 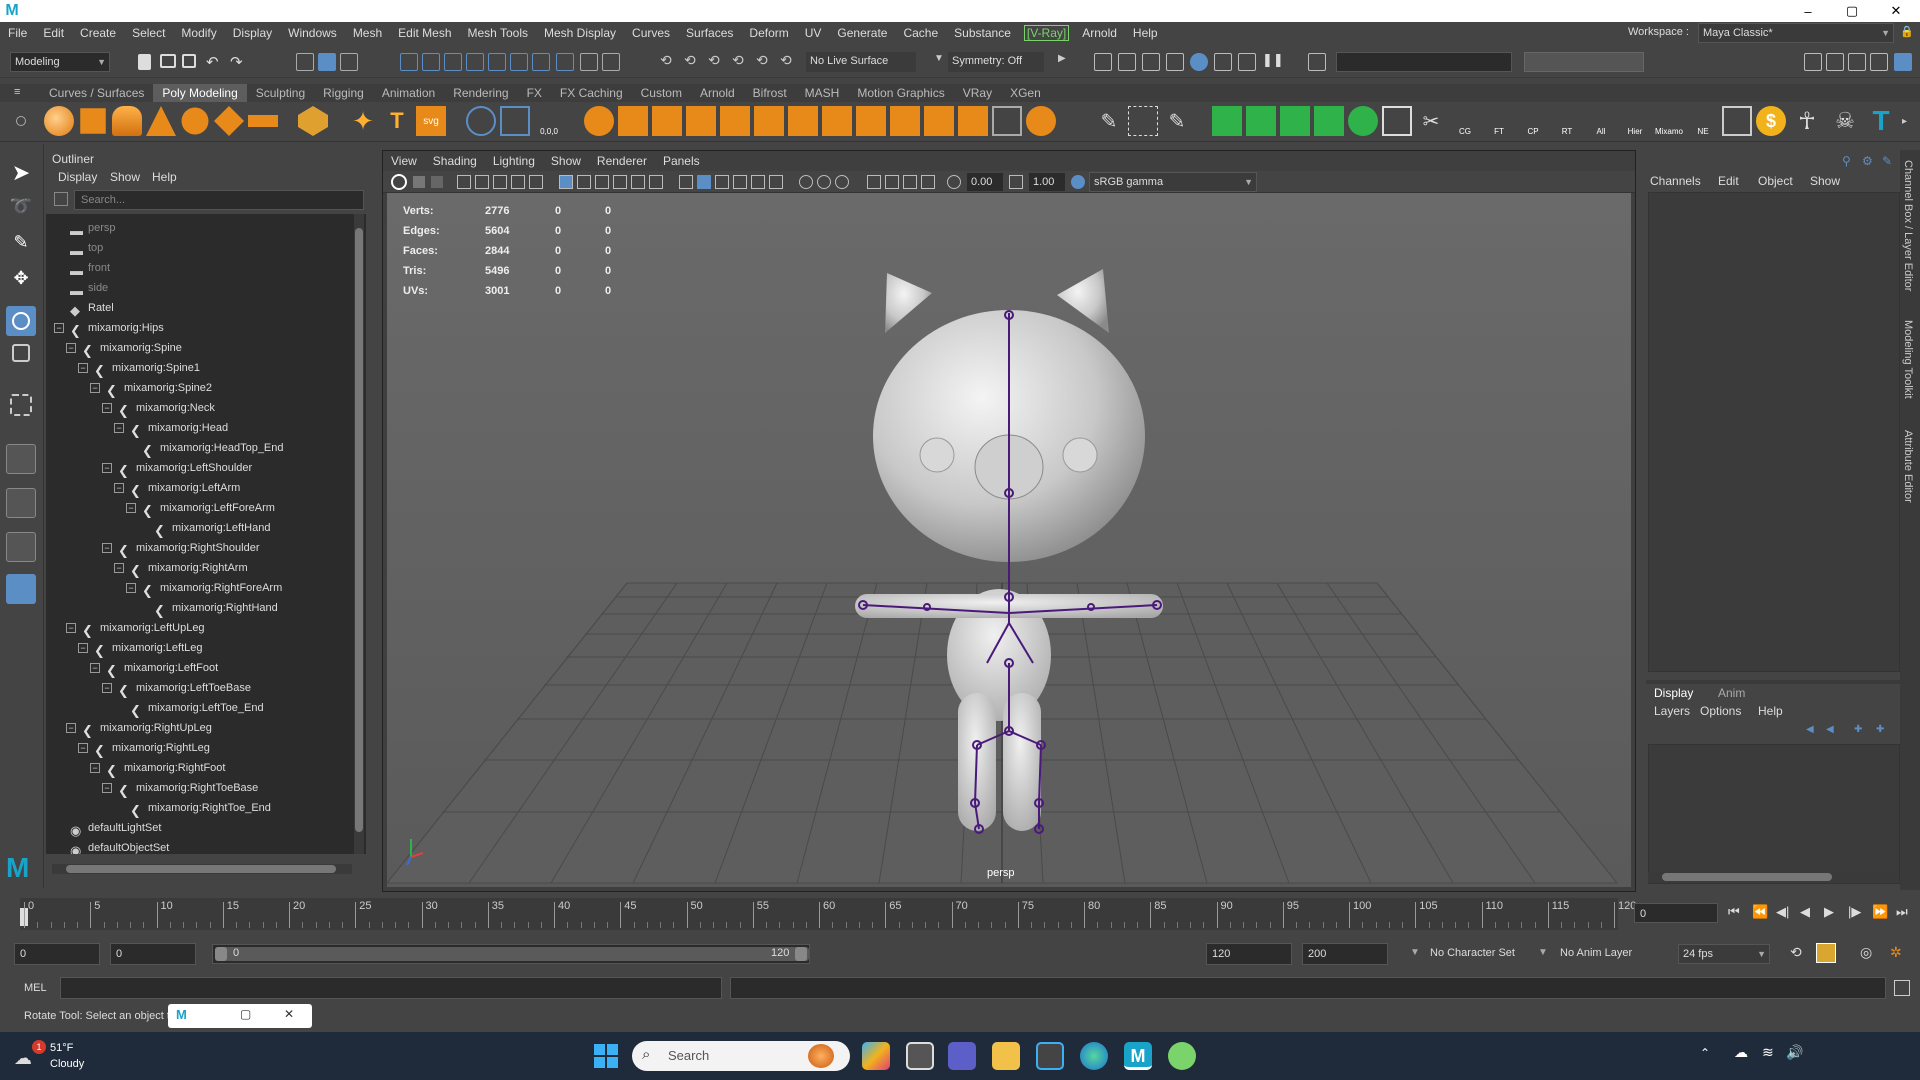 What do you see at coordinates (21, 175) in the screenshot?
I see `select-tool-icon: ➤` at bounding box center [21, 175].